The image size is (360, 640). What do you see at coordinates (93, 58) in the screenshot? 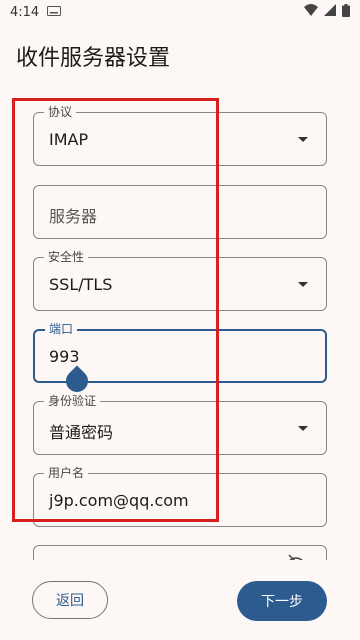
I see `page-title: 收件服务器设置` at bounding box center [93, 58].